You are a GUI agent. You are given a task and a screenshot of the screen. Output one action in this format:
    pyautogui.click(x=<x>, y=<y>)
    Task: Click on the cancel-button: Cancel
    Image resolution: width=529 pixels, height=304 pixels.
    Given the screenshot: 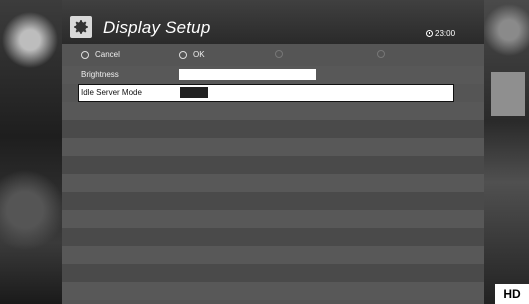 What is the action you would take?
    pyautogui.click(x=100, y=54)
    